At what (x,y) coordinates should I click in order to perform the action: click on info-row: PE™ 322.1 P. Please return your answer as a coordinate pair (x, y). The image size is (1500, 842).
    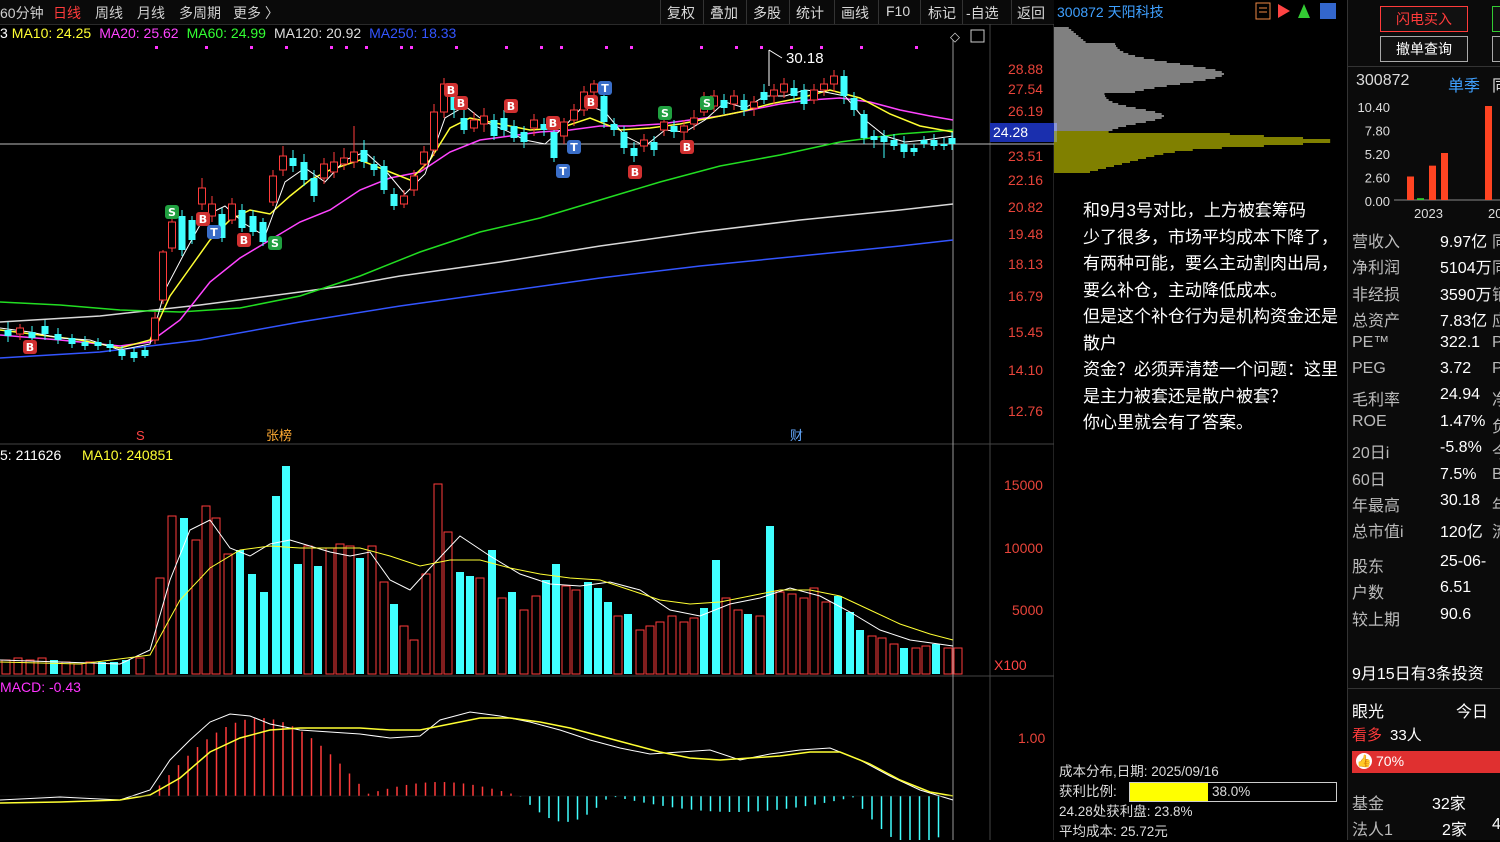
    Looking at the image, I should click on (1426, 342).